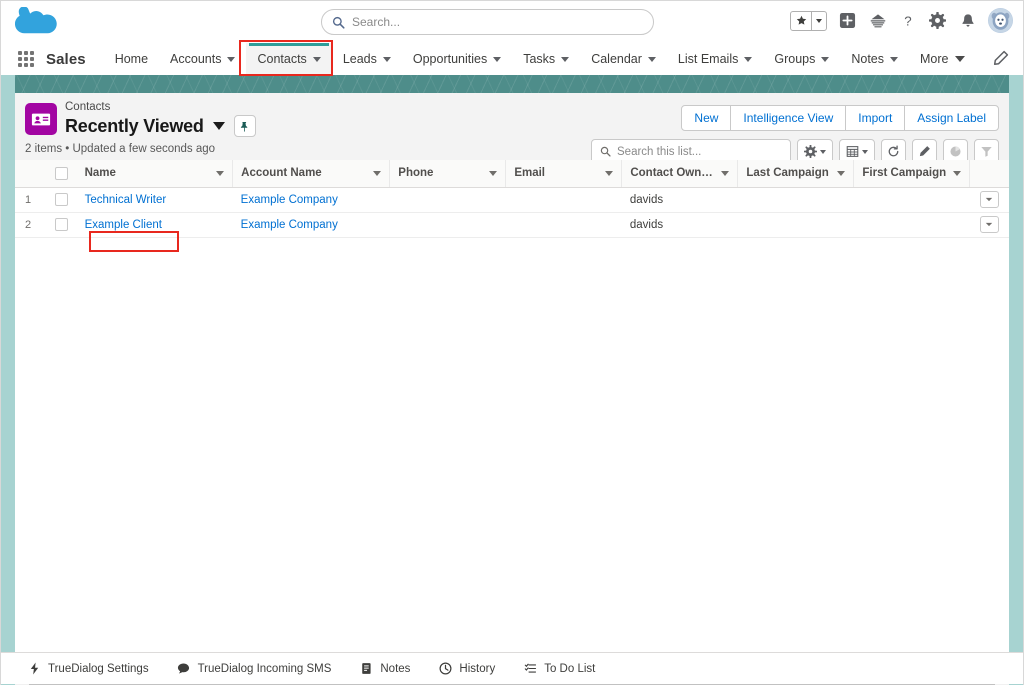 The image size is (1024, 685). What do you see at coordinates (32, 225) in the screenshot?
I see `row-number: 2` at bounding box center [32, 225].